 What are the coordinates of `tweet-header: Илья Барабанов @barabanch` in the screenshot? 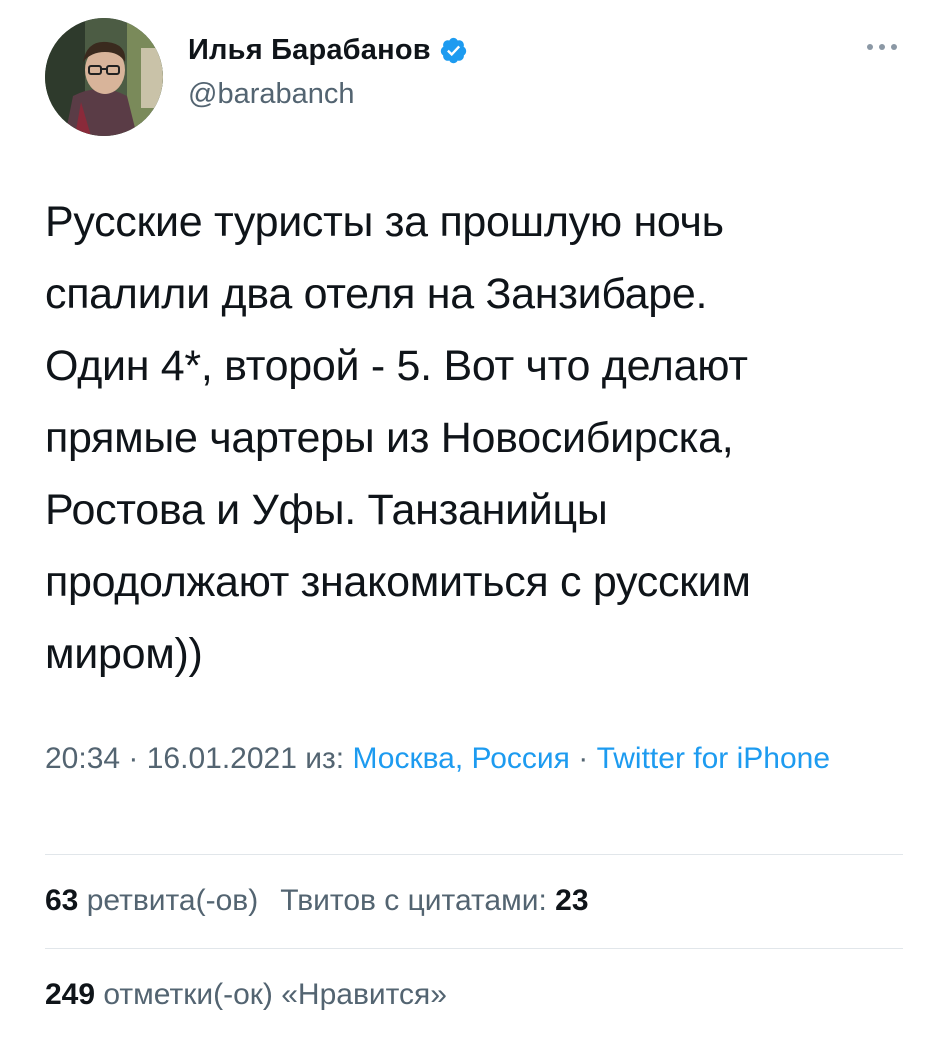 It's located at (475, 77).